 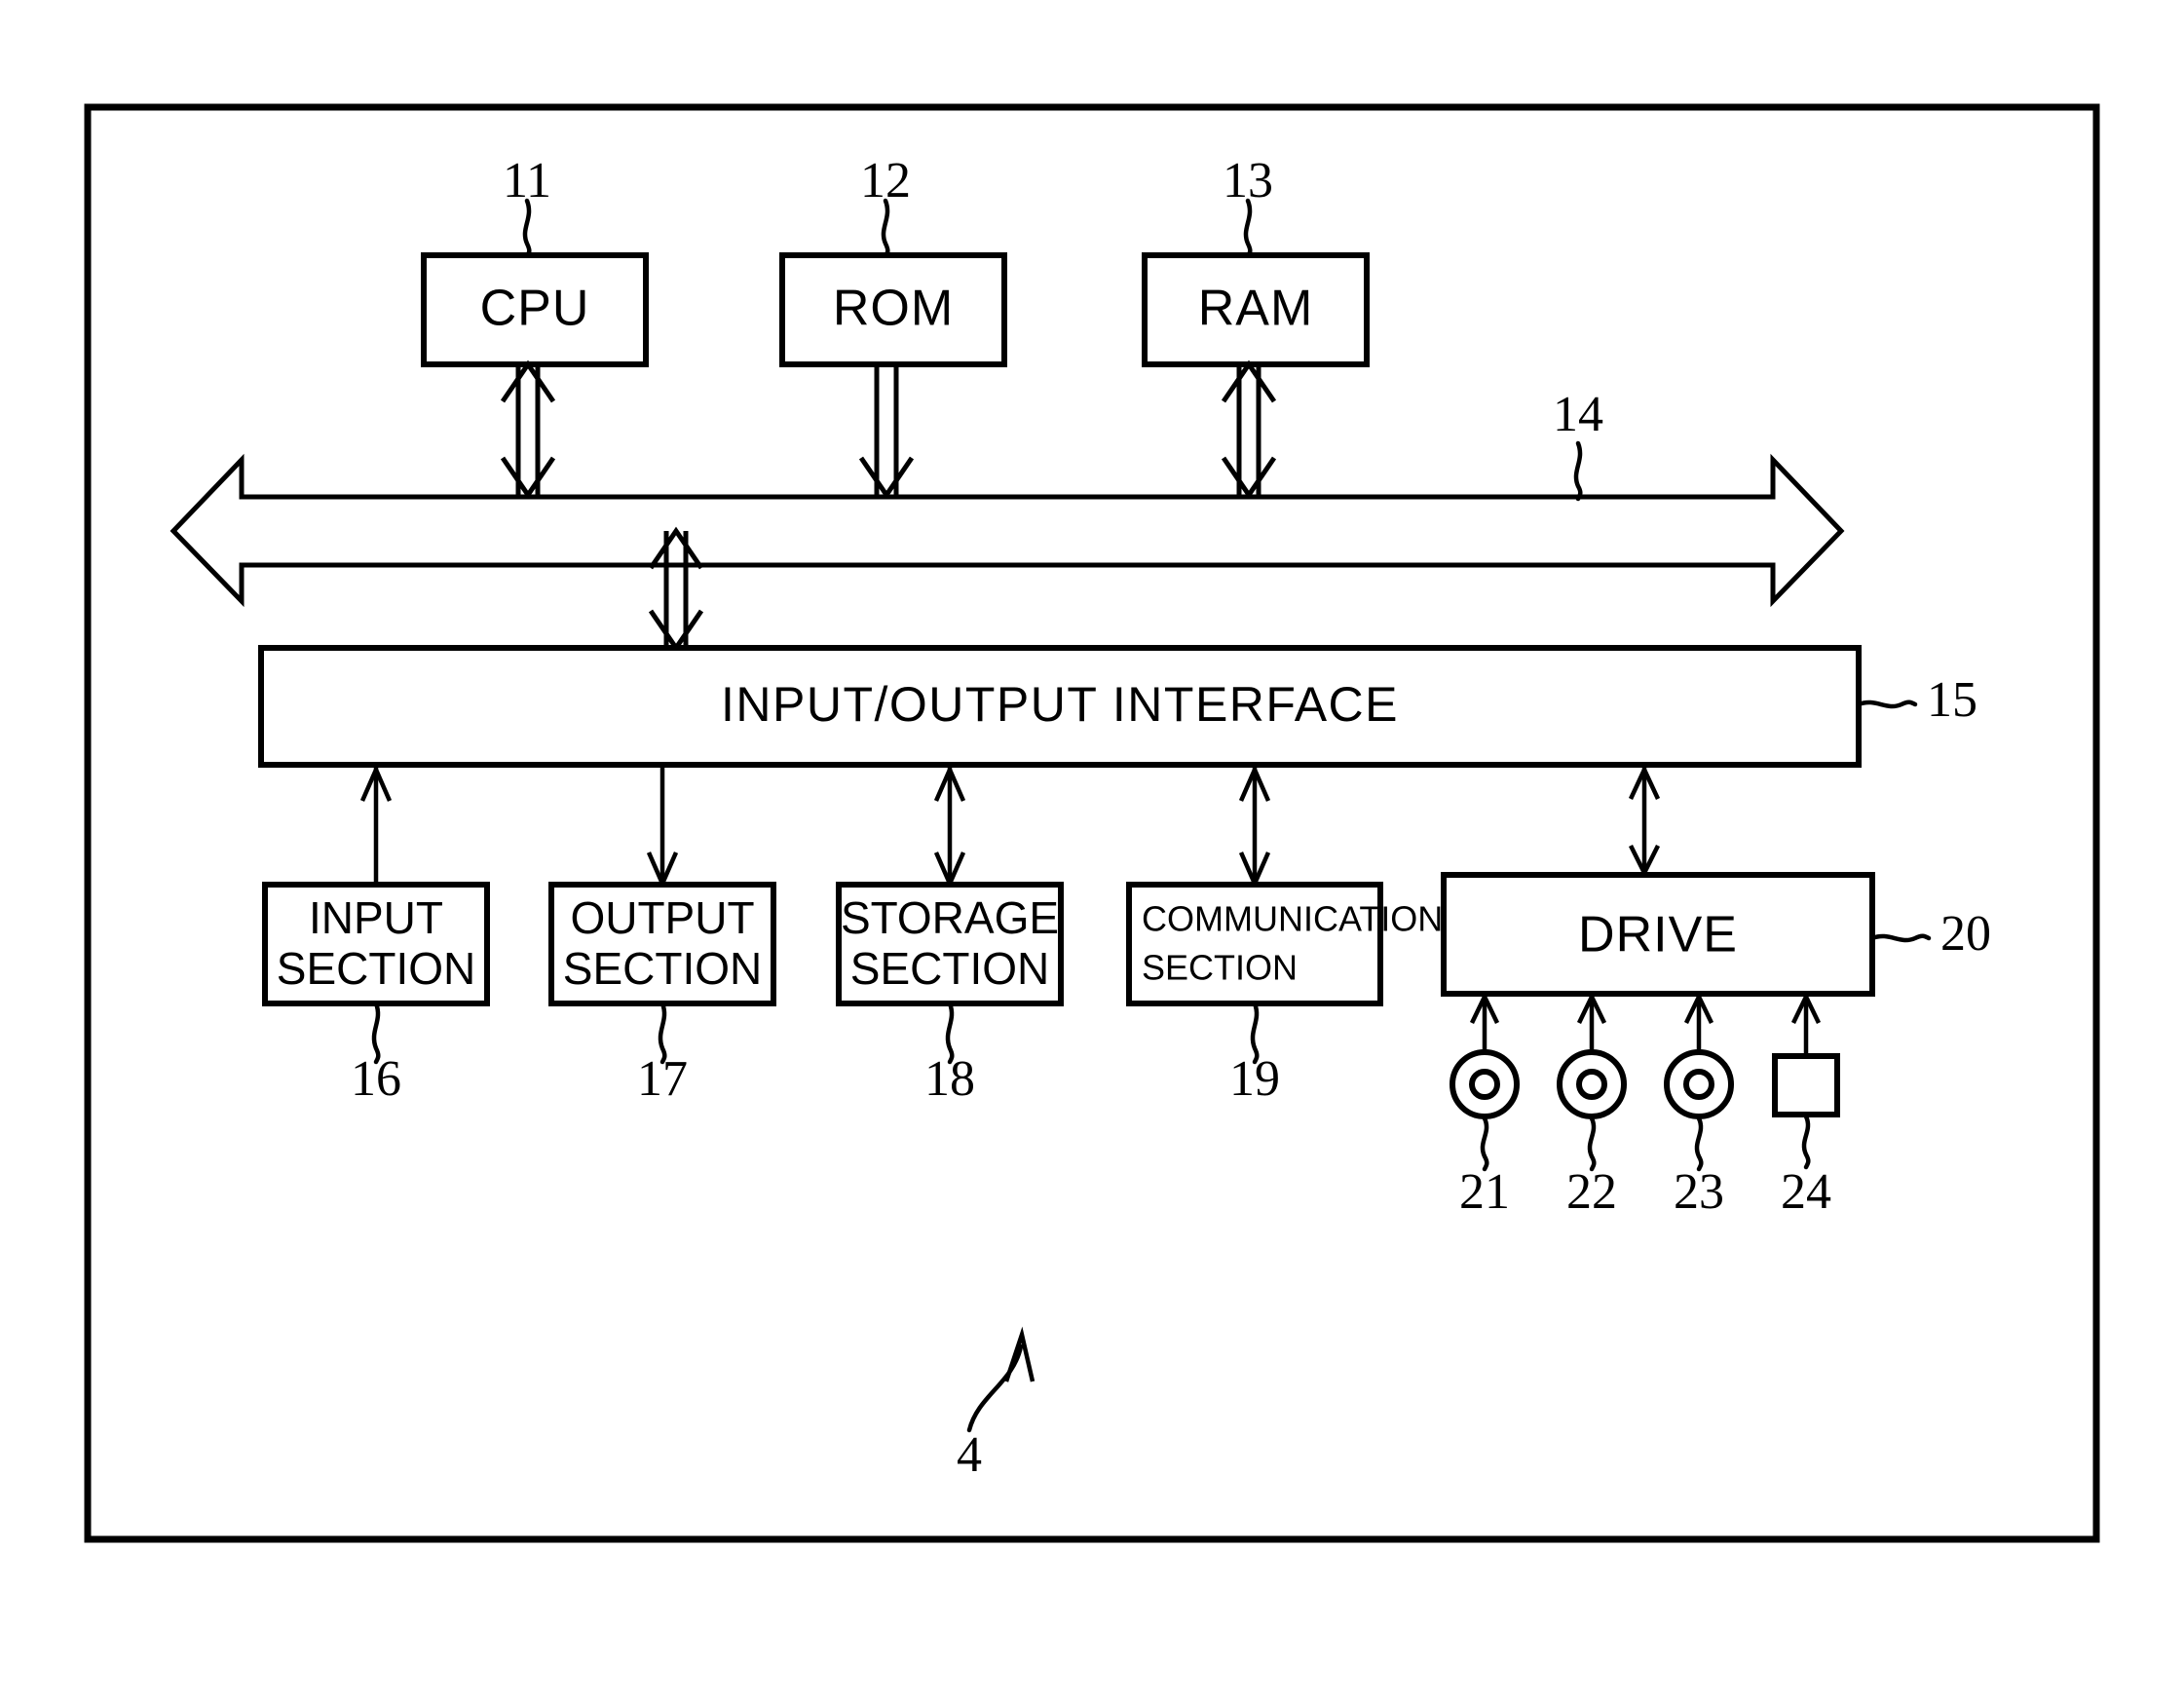 I want to click on block-communication-section-line2: SECTION, so click(x=1220, y=968).